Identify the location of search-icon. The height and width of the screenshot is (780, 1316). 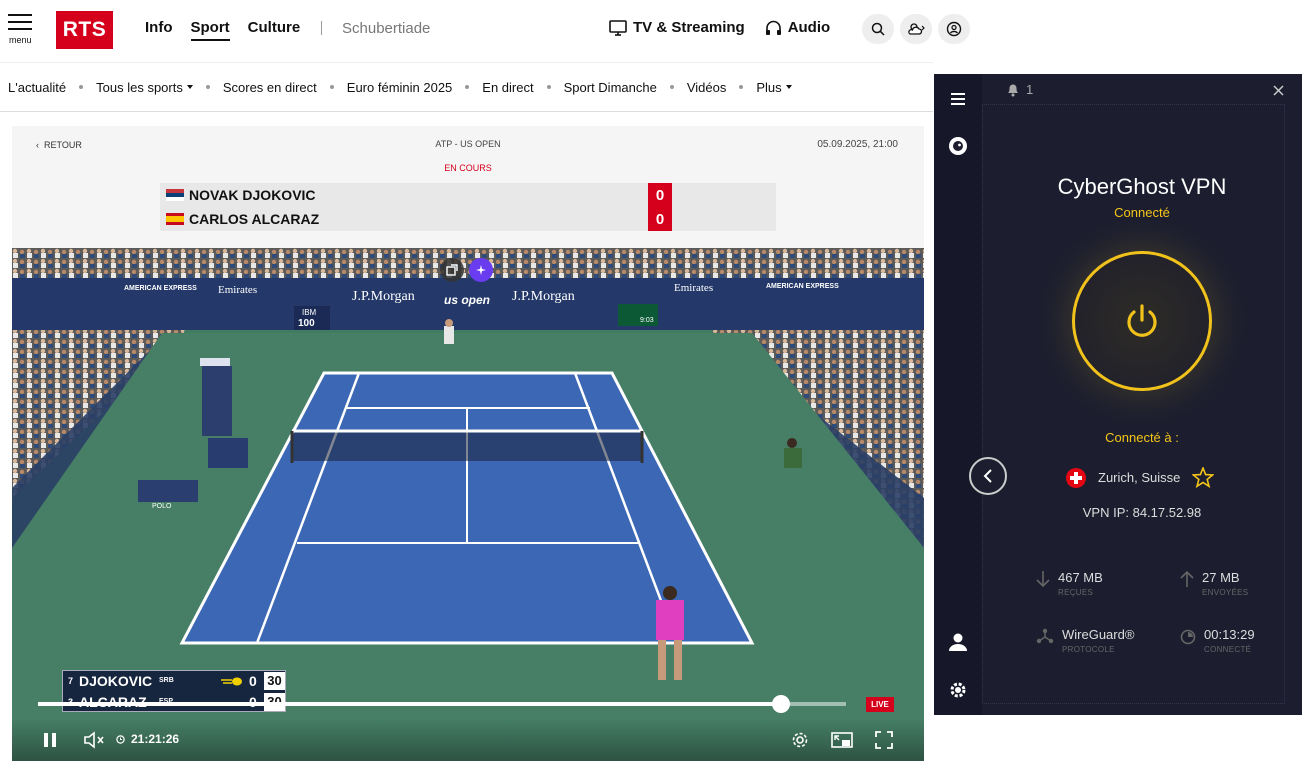
(878, 29).